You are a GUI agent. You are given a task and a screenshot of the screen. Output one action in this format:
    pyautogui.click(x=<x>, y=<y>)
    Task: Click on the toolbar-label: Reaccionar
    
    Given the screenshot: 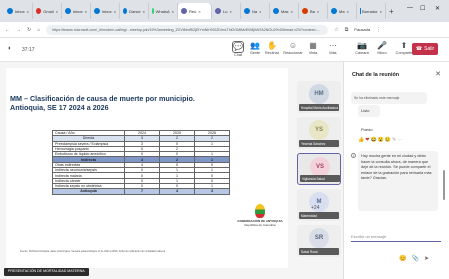 What is the action you would take?
    pyautogui.click(x=293, y=53)
    